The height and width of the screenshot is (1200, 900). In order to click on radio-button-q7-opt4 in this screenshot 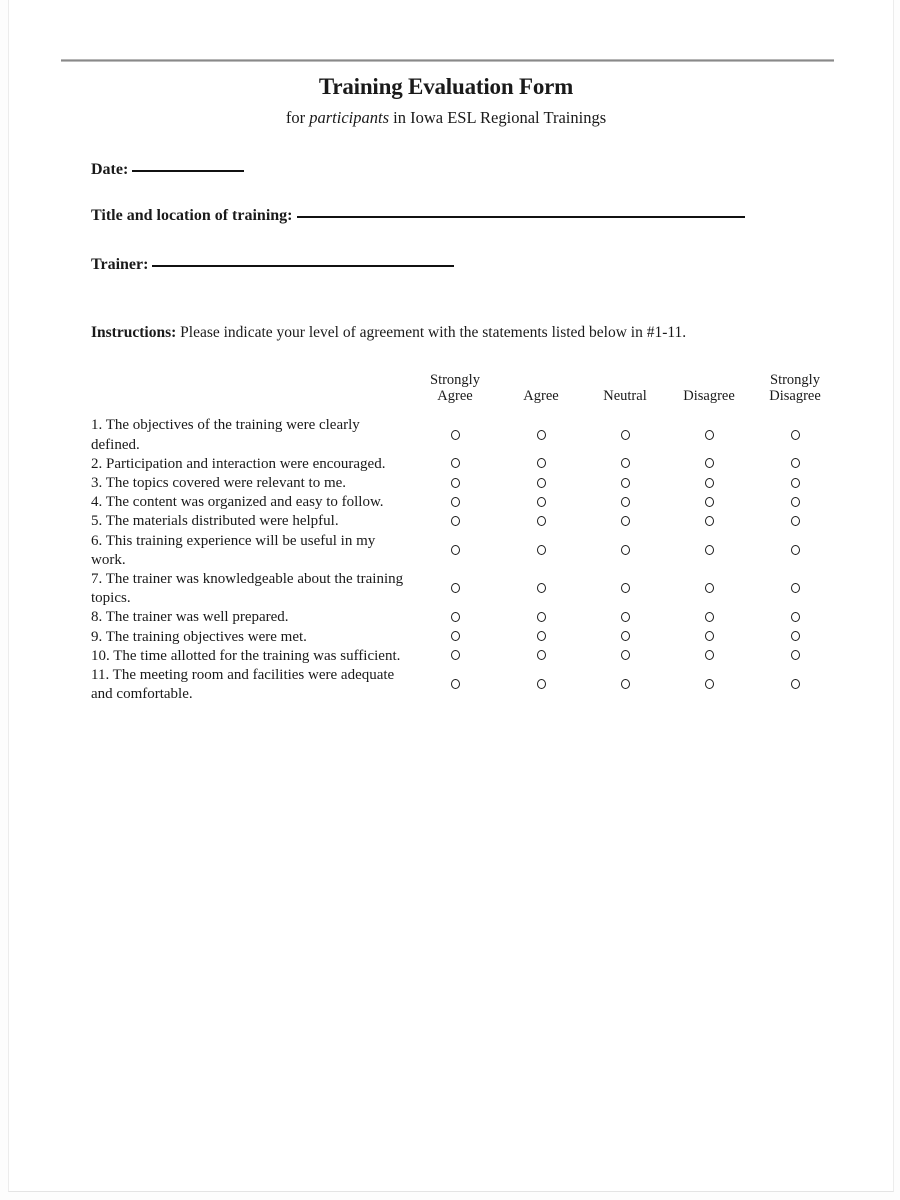, I will do `click(709, 588)`.